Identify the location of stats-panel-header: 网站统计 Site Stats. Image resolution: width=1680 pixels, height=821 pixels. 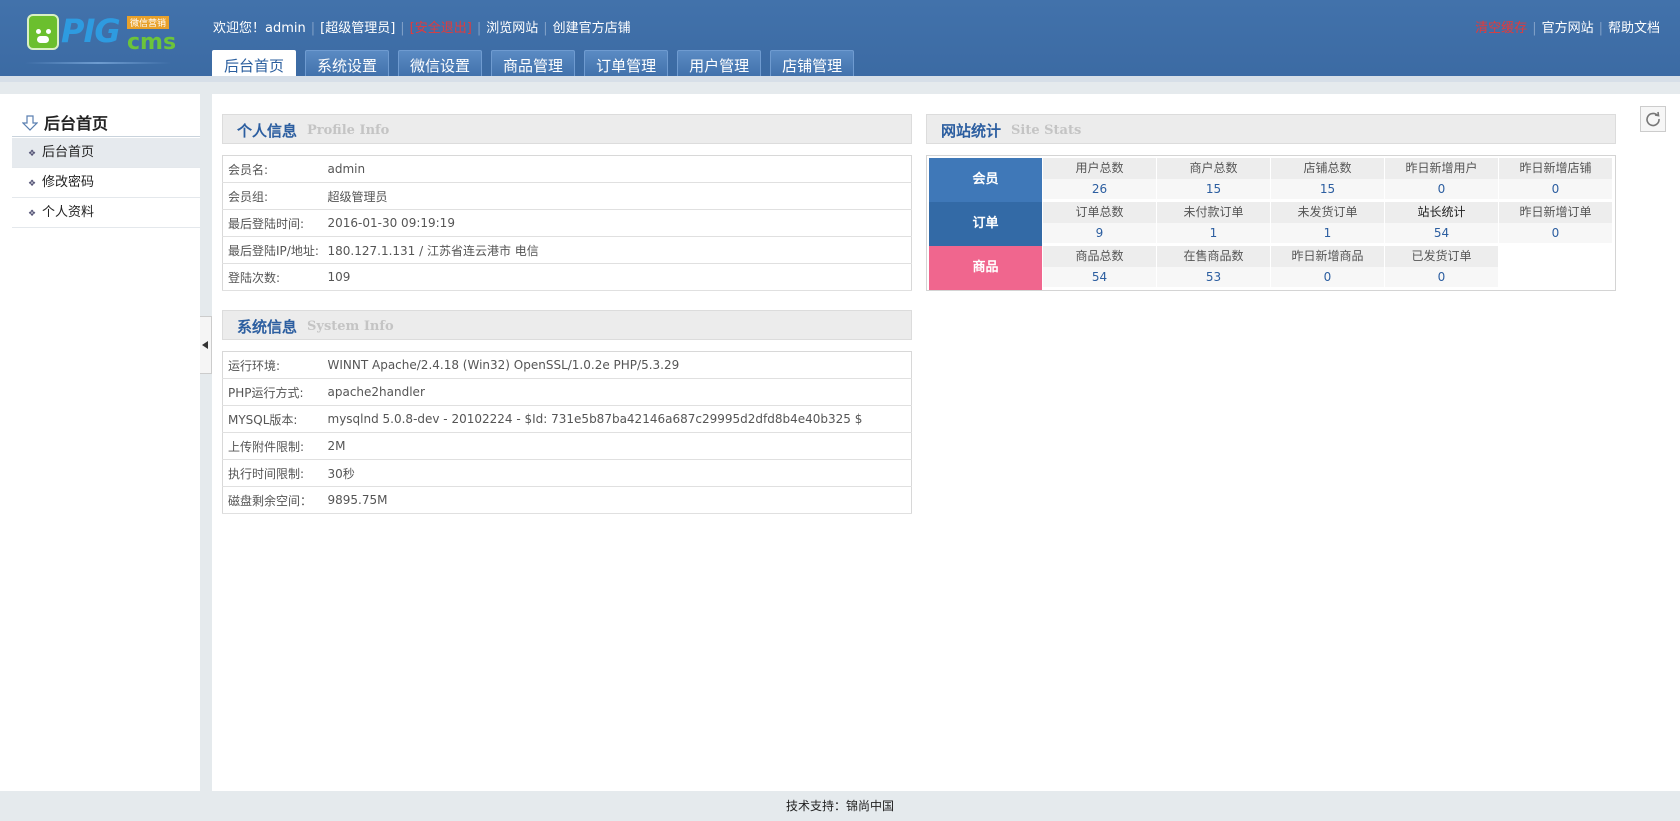
(1271, 129).